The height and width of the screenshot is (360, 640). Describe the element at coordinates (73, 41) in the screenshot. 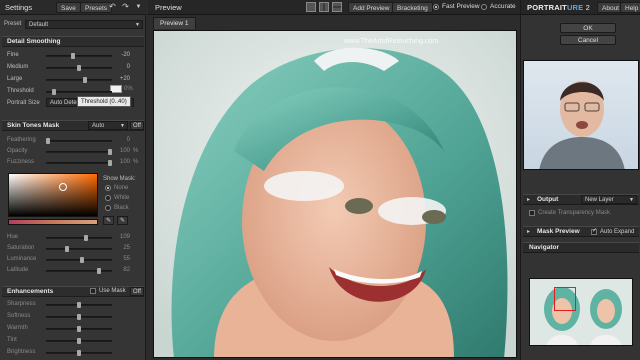

I see `detail-smoothing-header: Detail Smoothing` at that location.